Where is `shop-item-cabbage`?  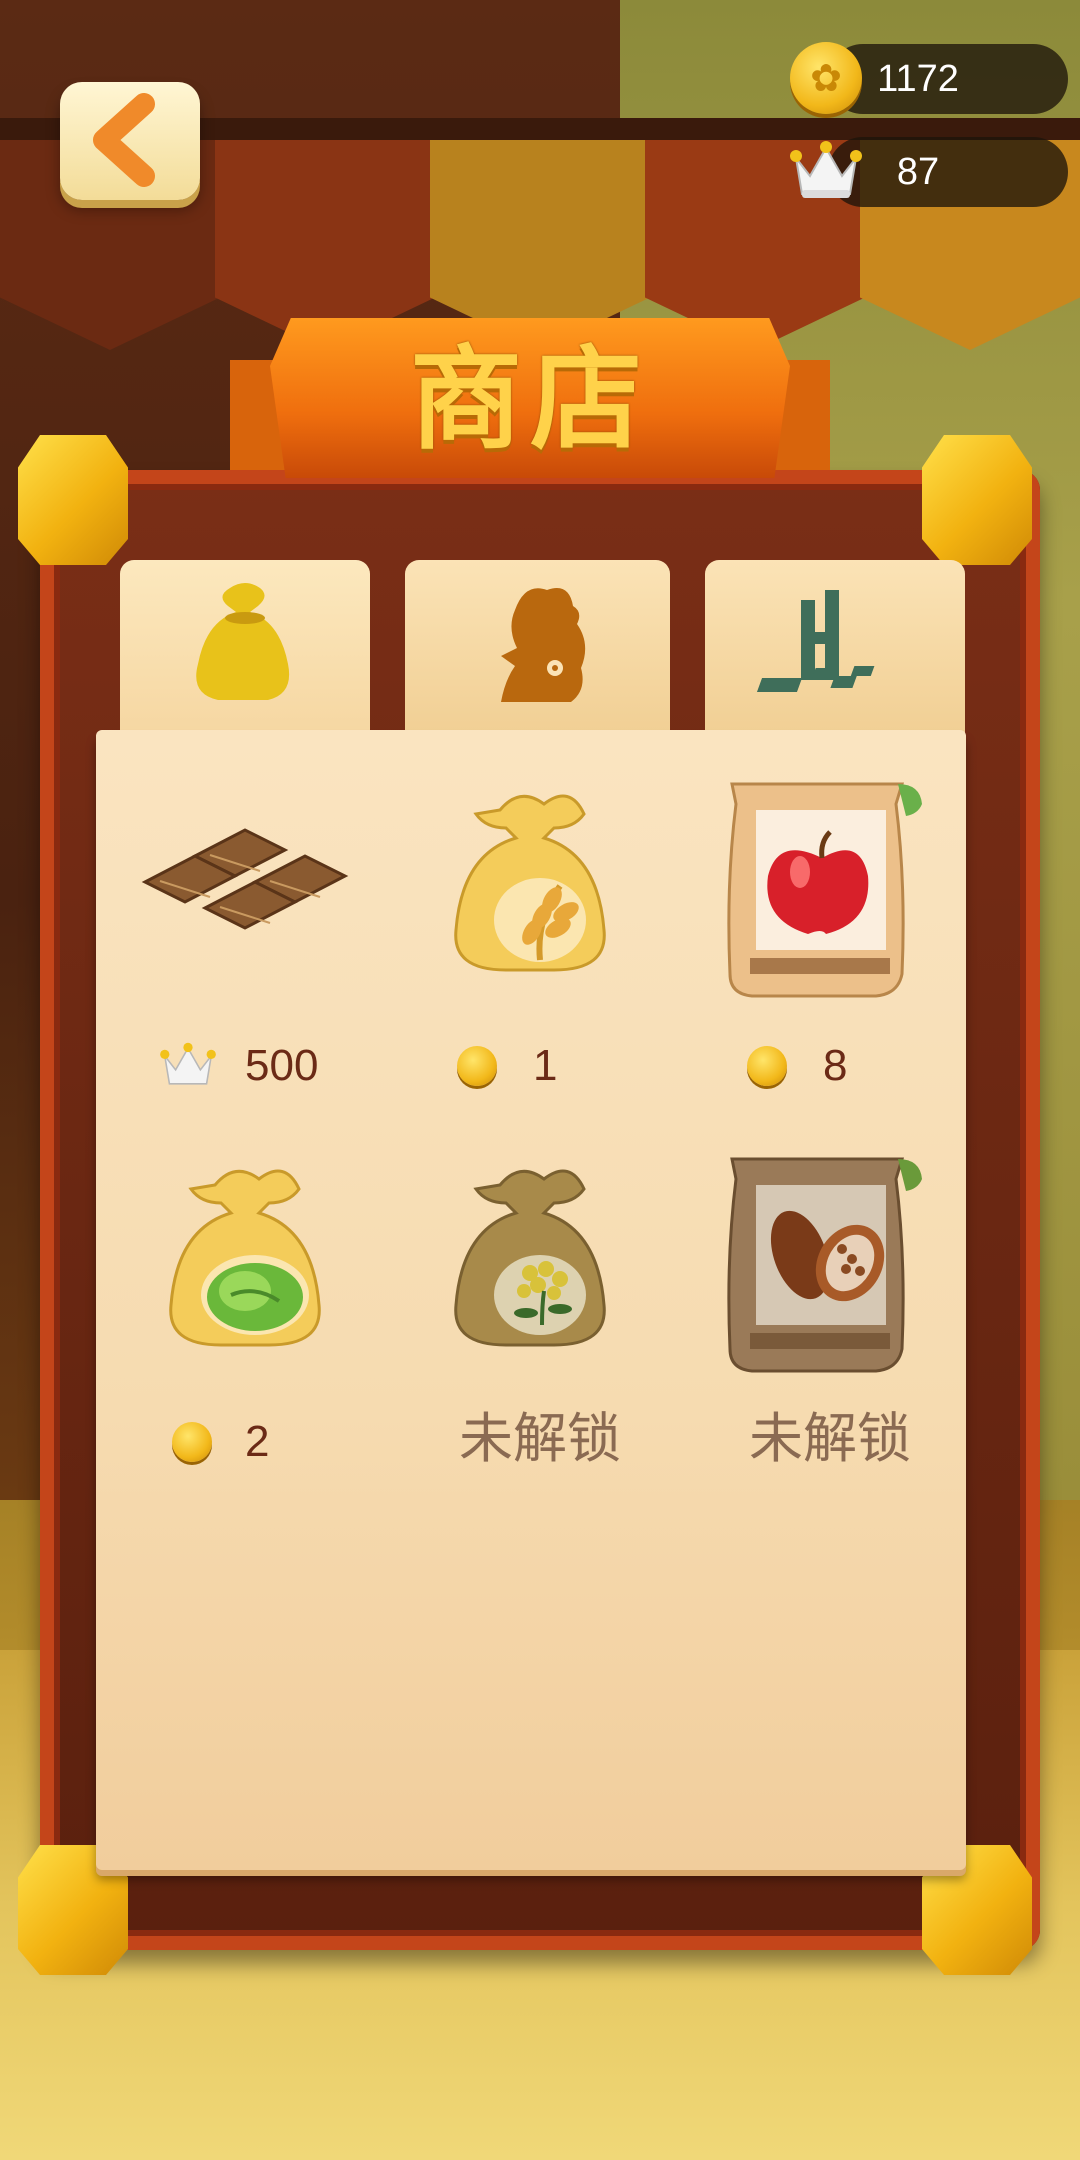
shop-item-cabbage is located at coordinates (255, 1265).